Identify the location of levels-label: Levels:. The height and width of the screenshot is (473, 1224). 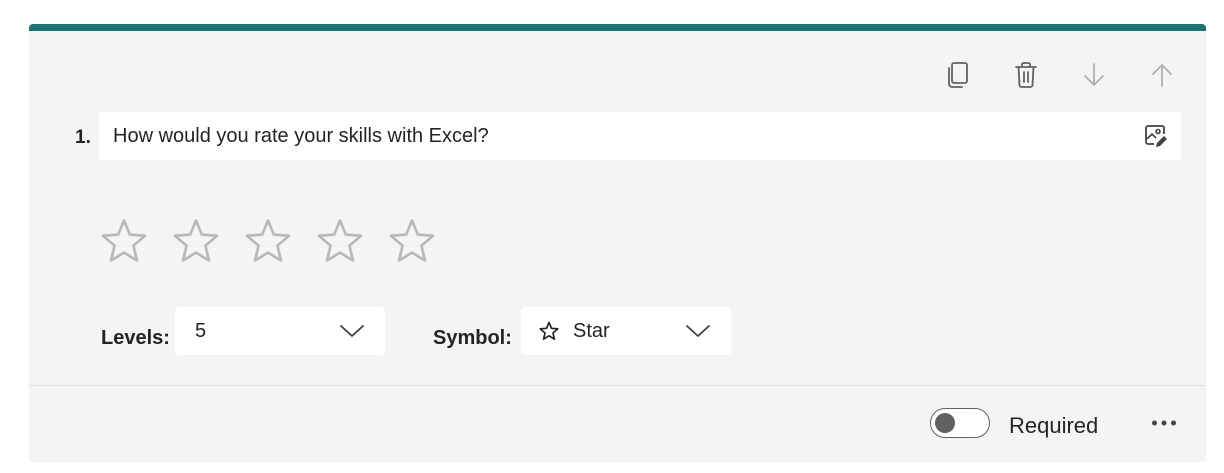
(135, 338).